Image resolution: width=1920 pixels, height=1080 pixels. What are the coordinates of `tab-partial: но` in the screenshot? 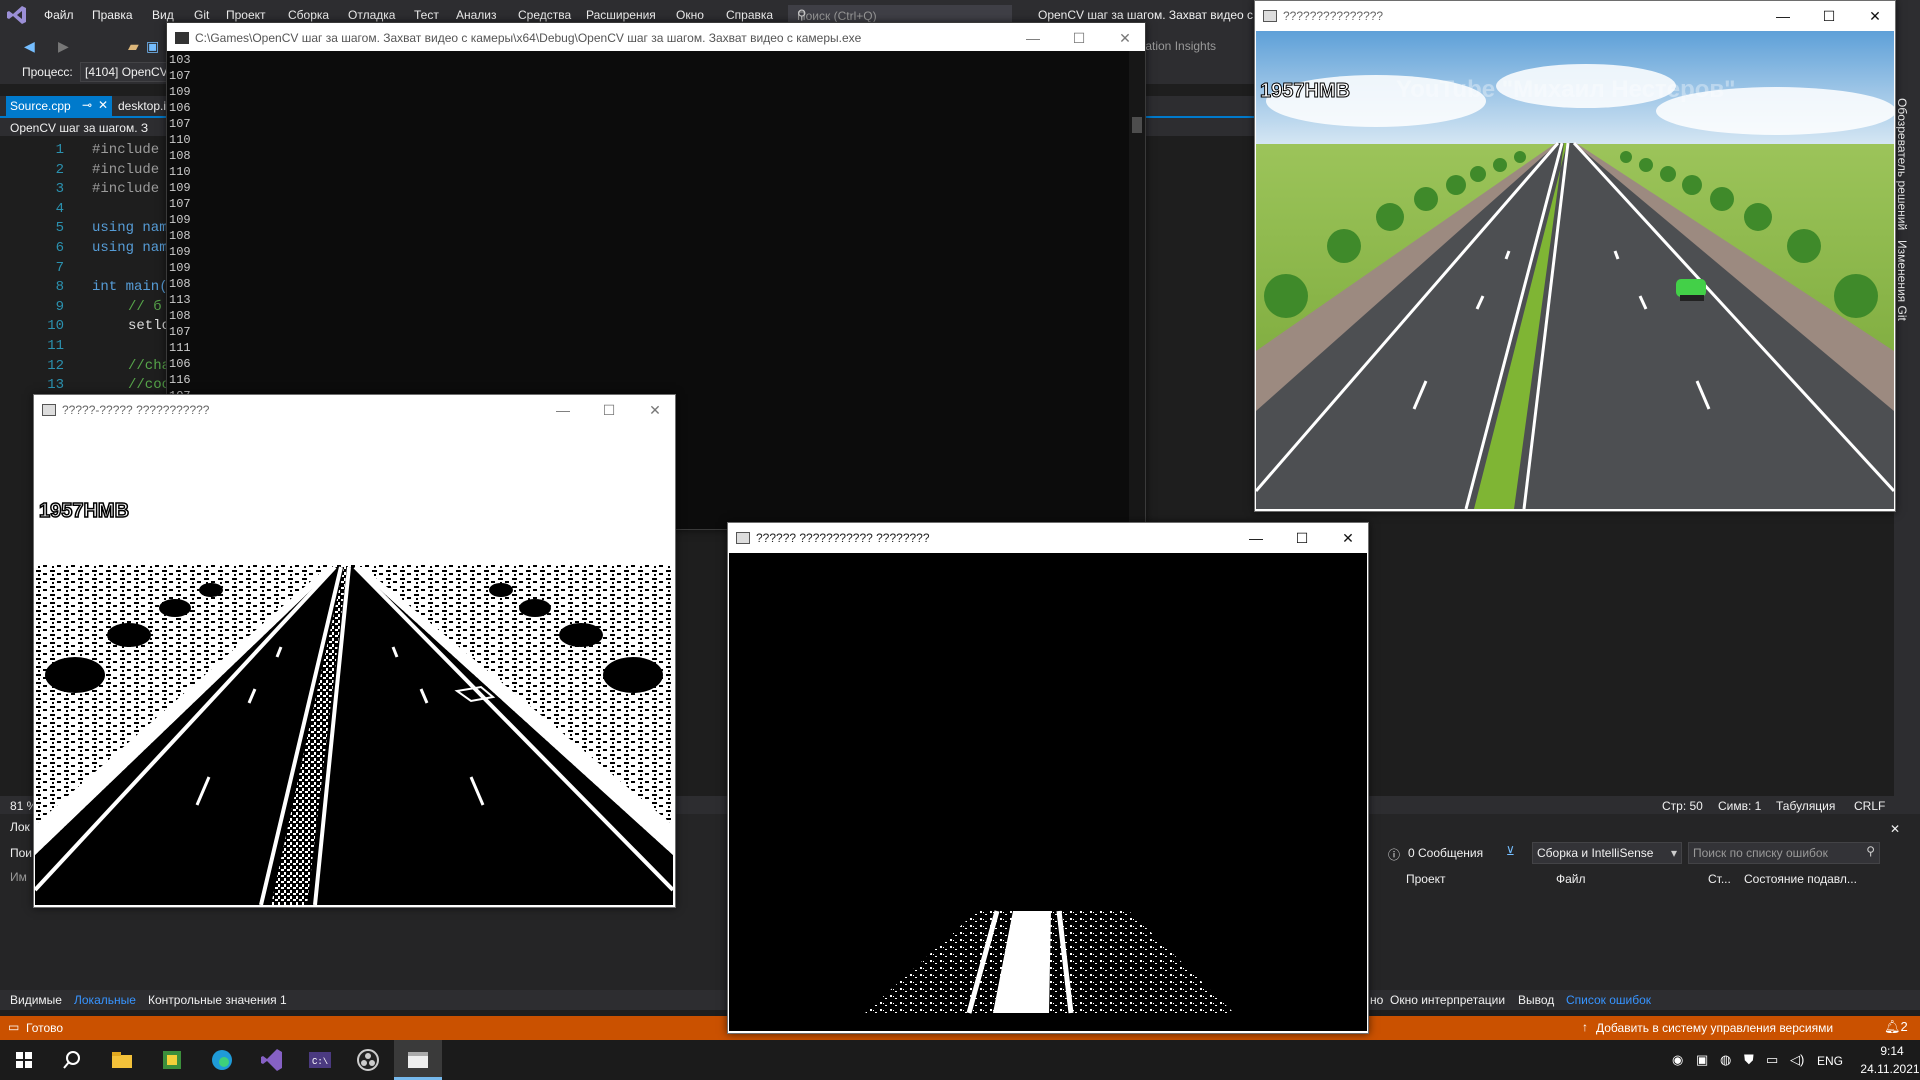 It's located at (1376, 1000).